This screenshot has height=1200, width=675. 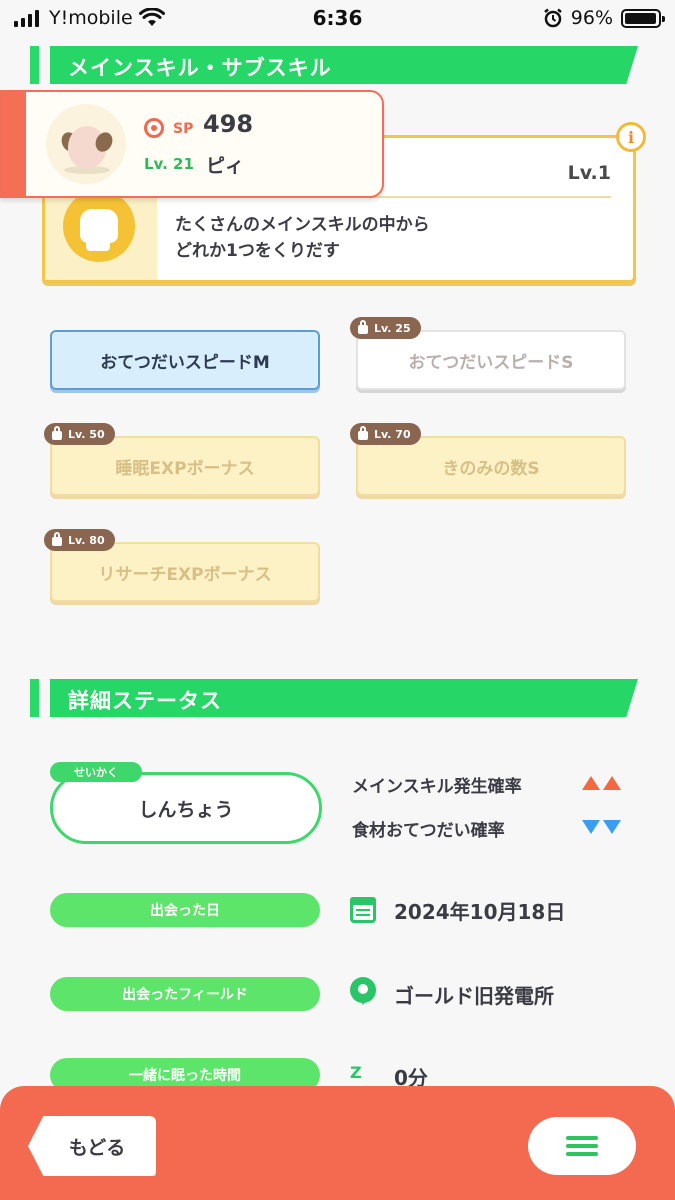 What do you see at coordinates (185, 910) in the screenshot?
I see `met-date-label: 出会った日` at bounding box center [185, 910].